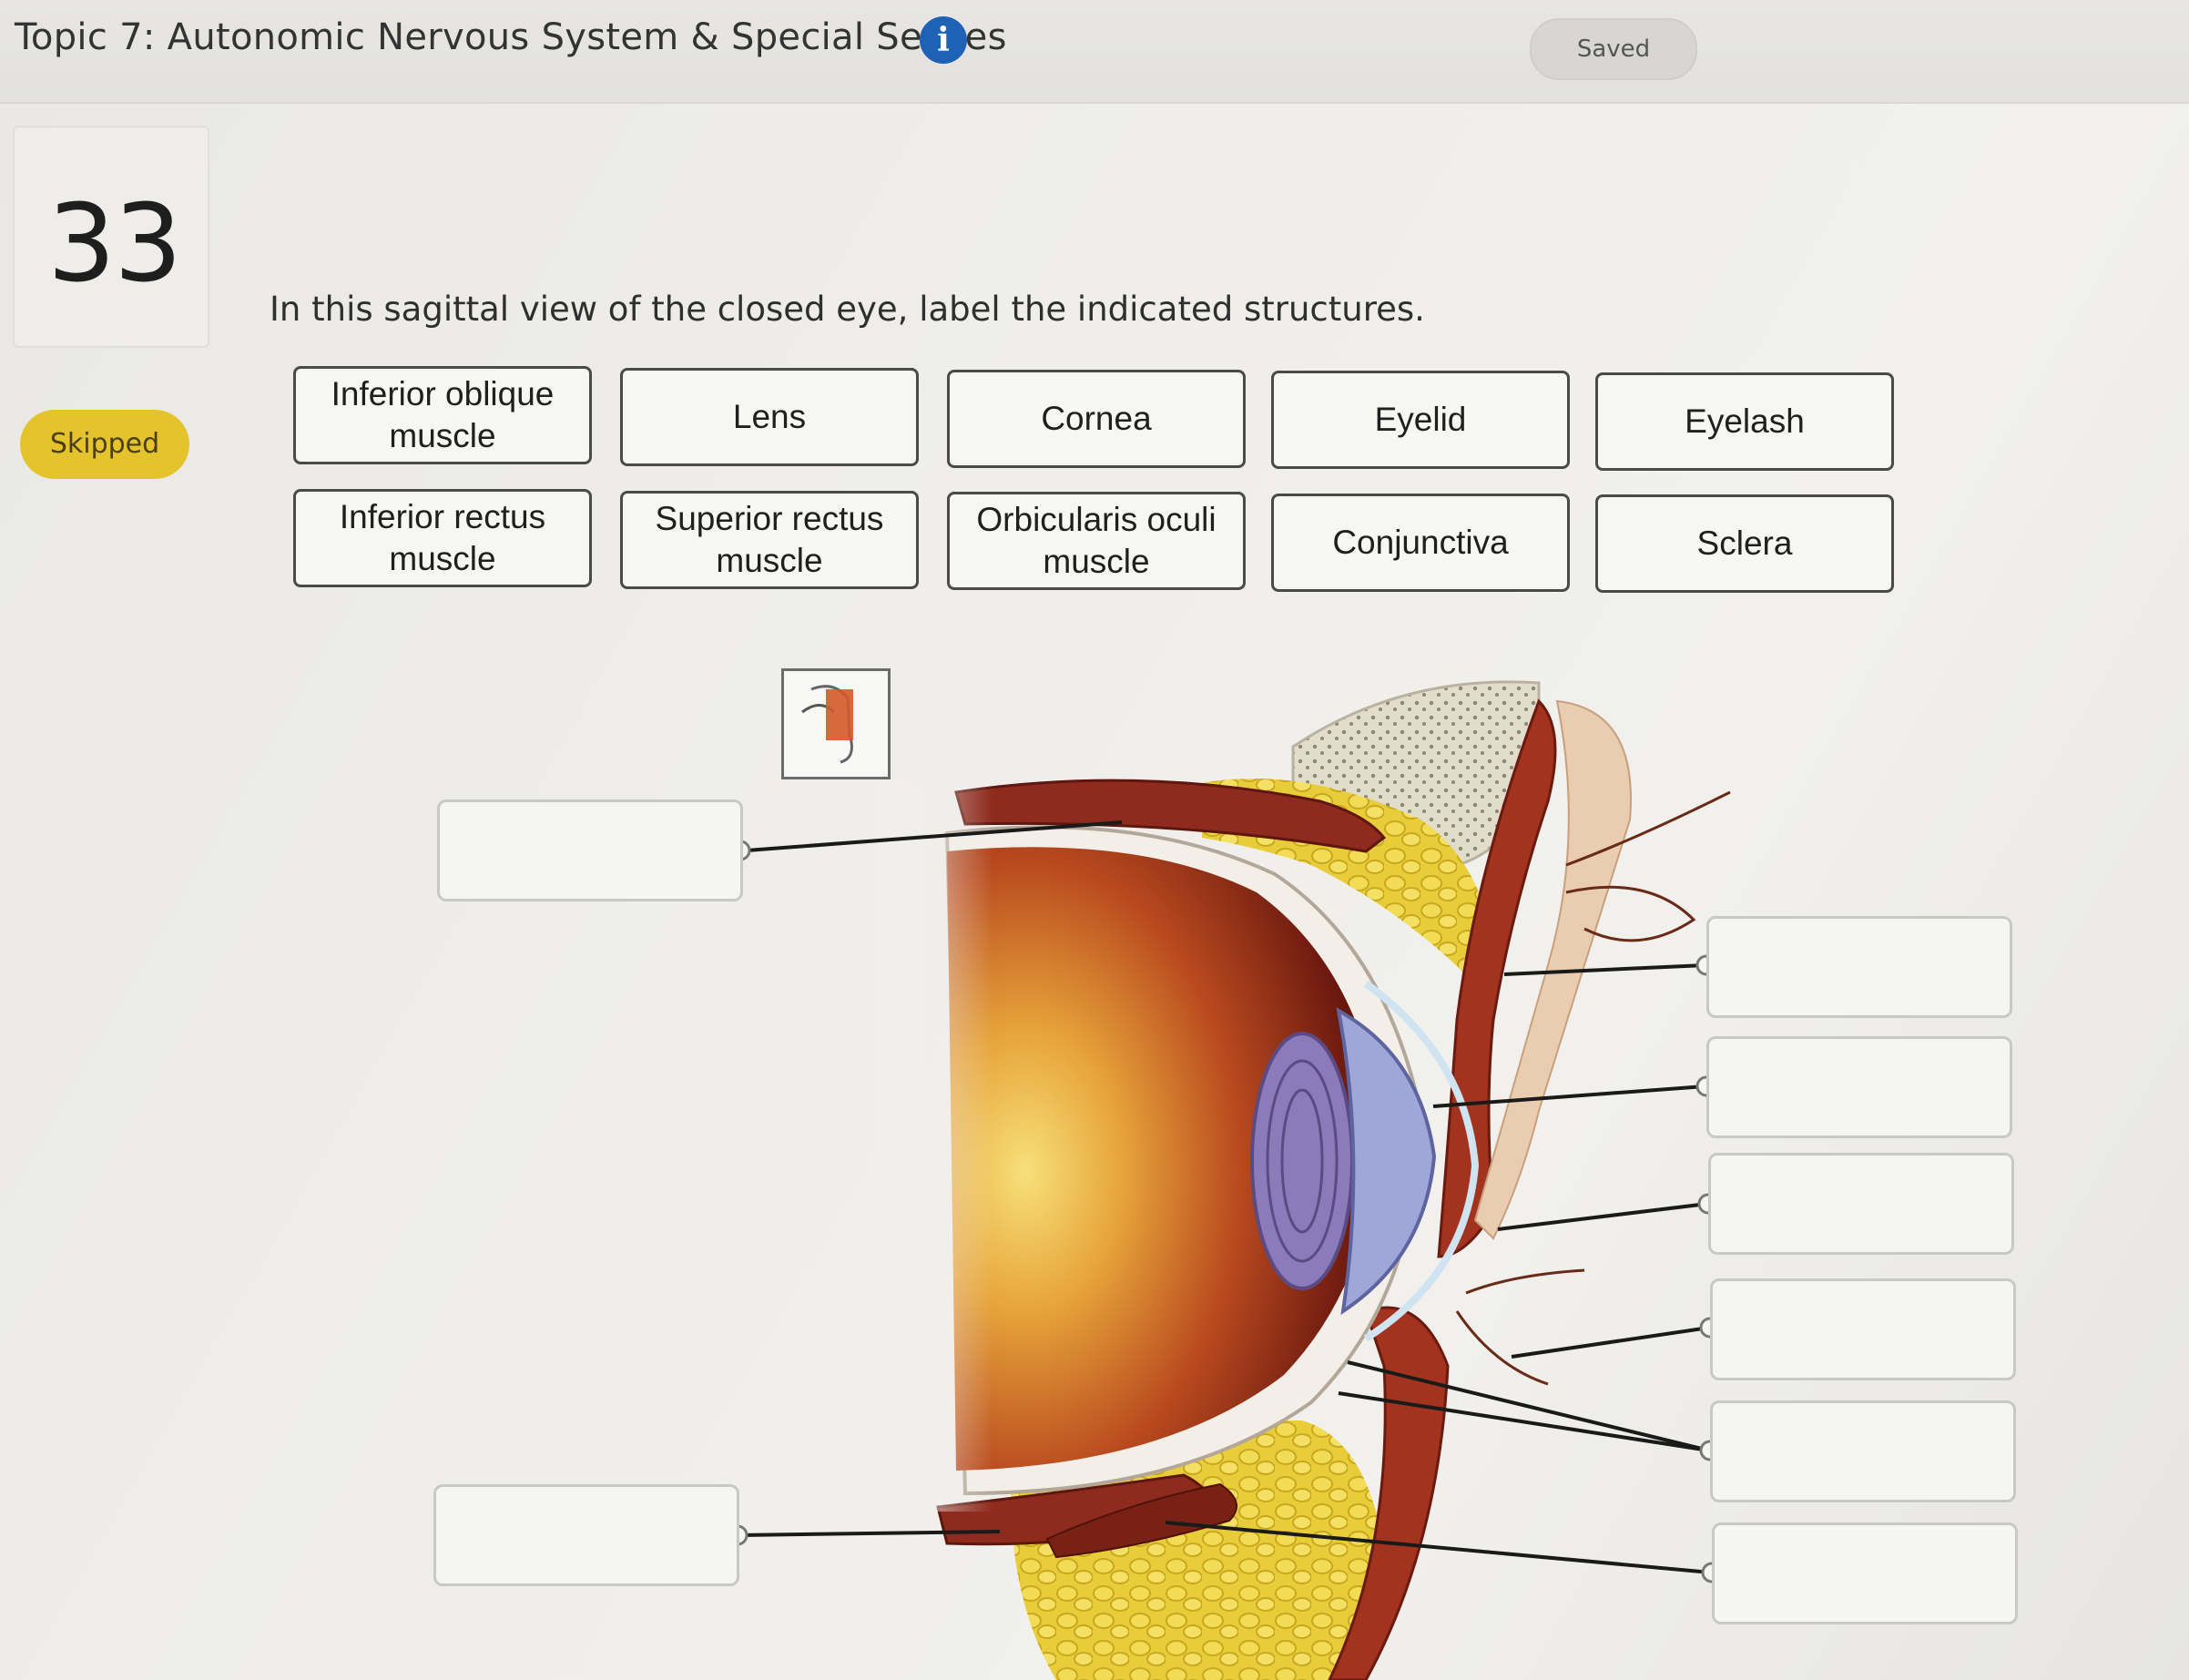  I want to click on term-label: Lens, so click(769, 417).